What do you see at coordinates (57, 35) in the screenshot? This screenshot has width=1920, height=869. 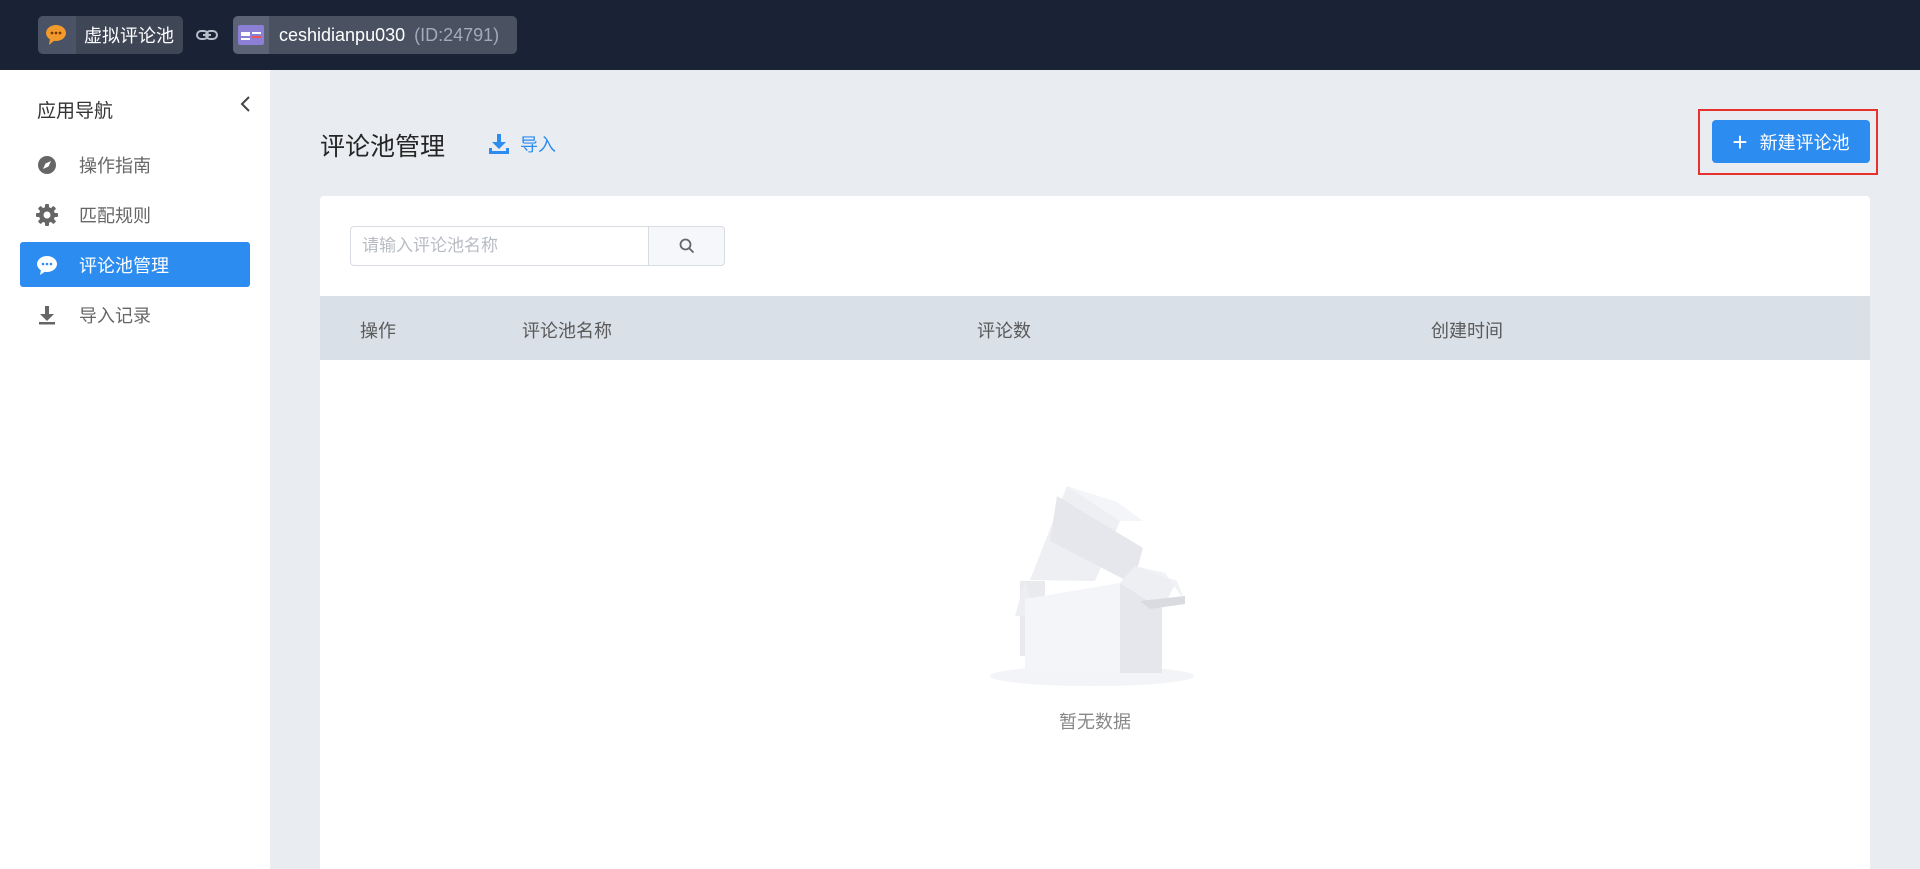 I see `chat-app-icon` at bounding box center [57, 35].